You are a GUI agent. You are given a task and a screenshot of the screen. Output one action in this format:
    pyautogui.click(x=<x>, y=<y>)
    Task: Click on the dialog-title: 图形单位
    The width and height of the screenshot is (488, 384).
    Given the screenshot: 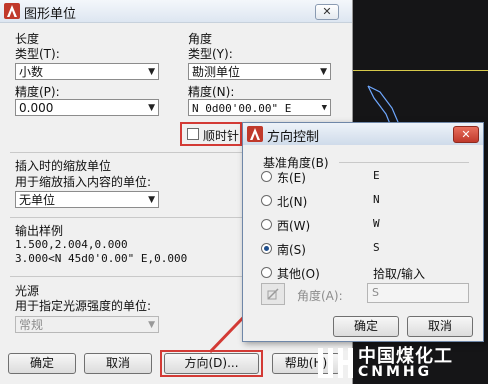 What is the action you would take?
    pyautogui.click(x=50, y=14)
    